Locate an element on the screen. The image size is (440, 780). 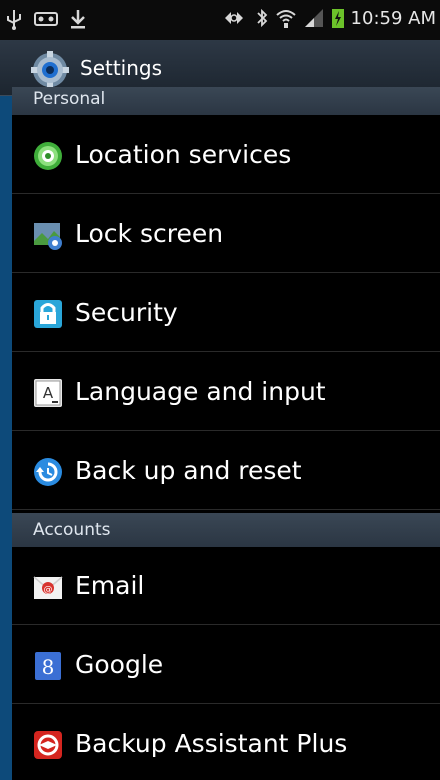
download-icon is located at coordinates (78, 19).